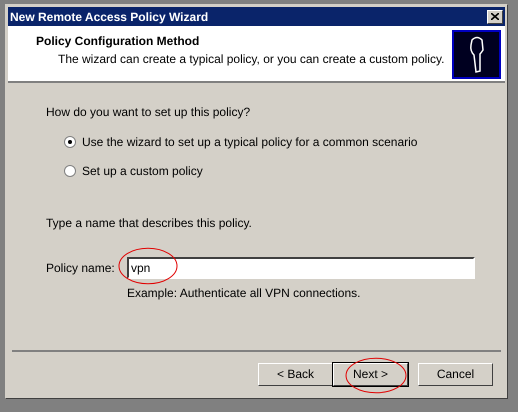 This screenshot has height=412, width=518. I want to click on window-title: New Remote Access Policy Wizard, so click(109, 17).